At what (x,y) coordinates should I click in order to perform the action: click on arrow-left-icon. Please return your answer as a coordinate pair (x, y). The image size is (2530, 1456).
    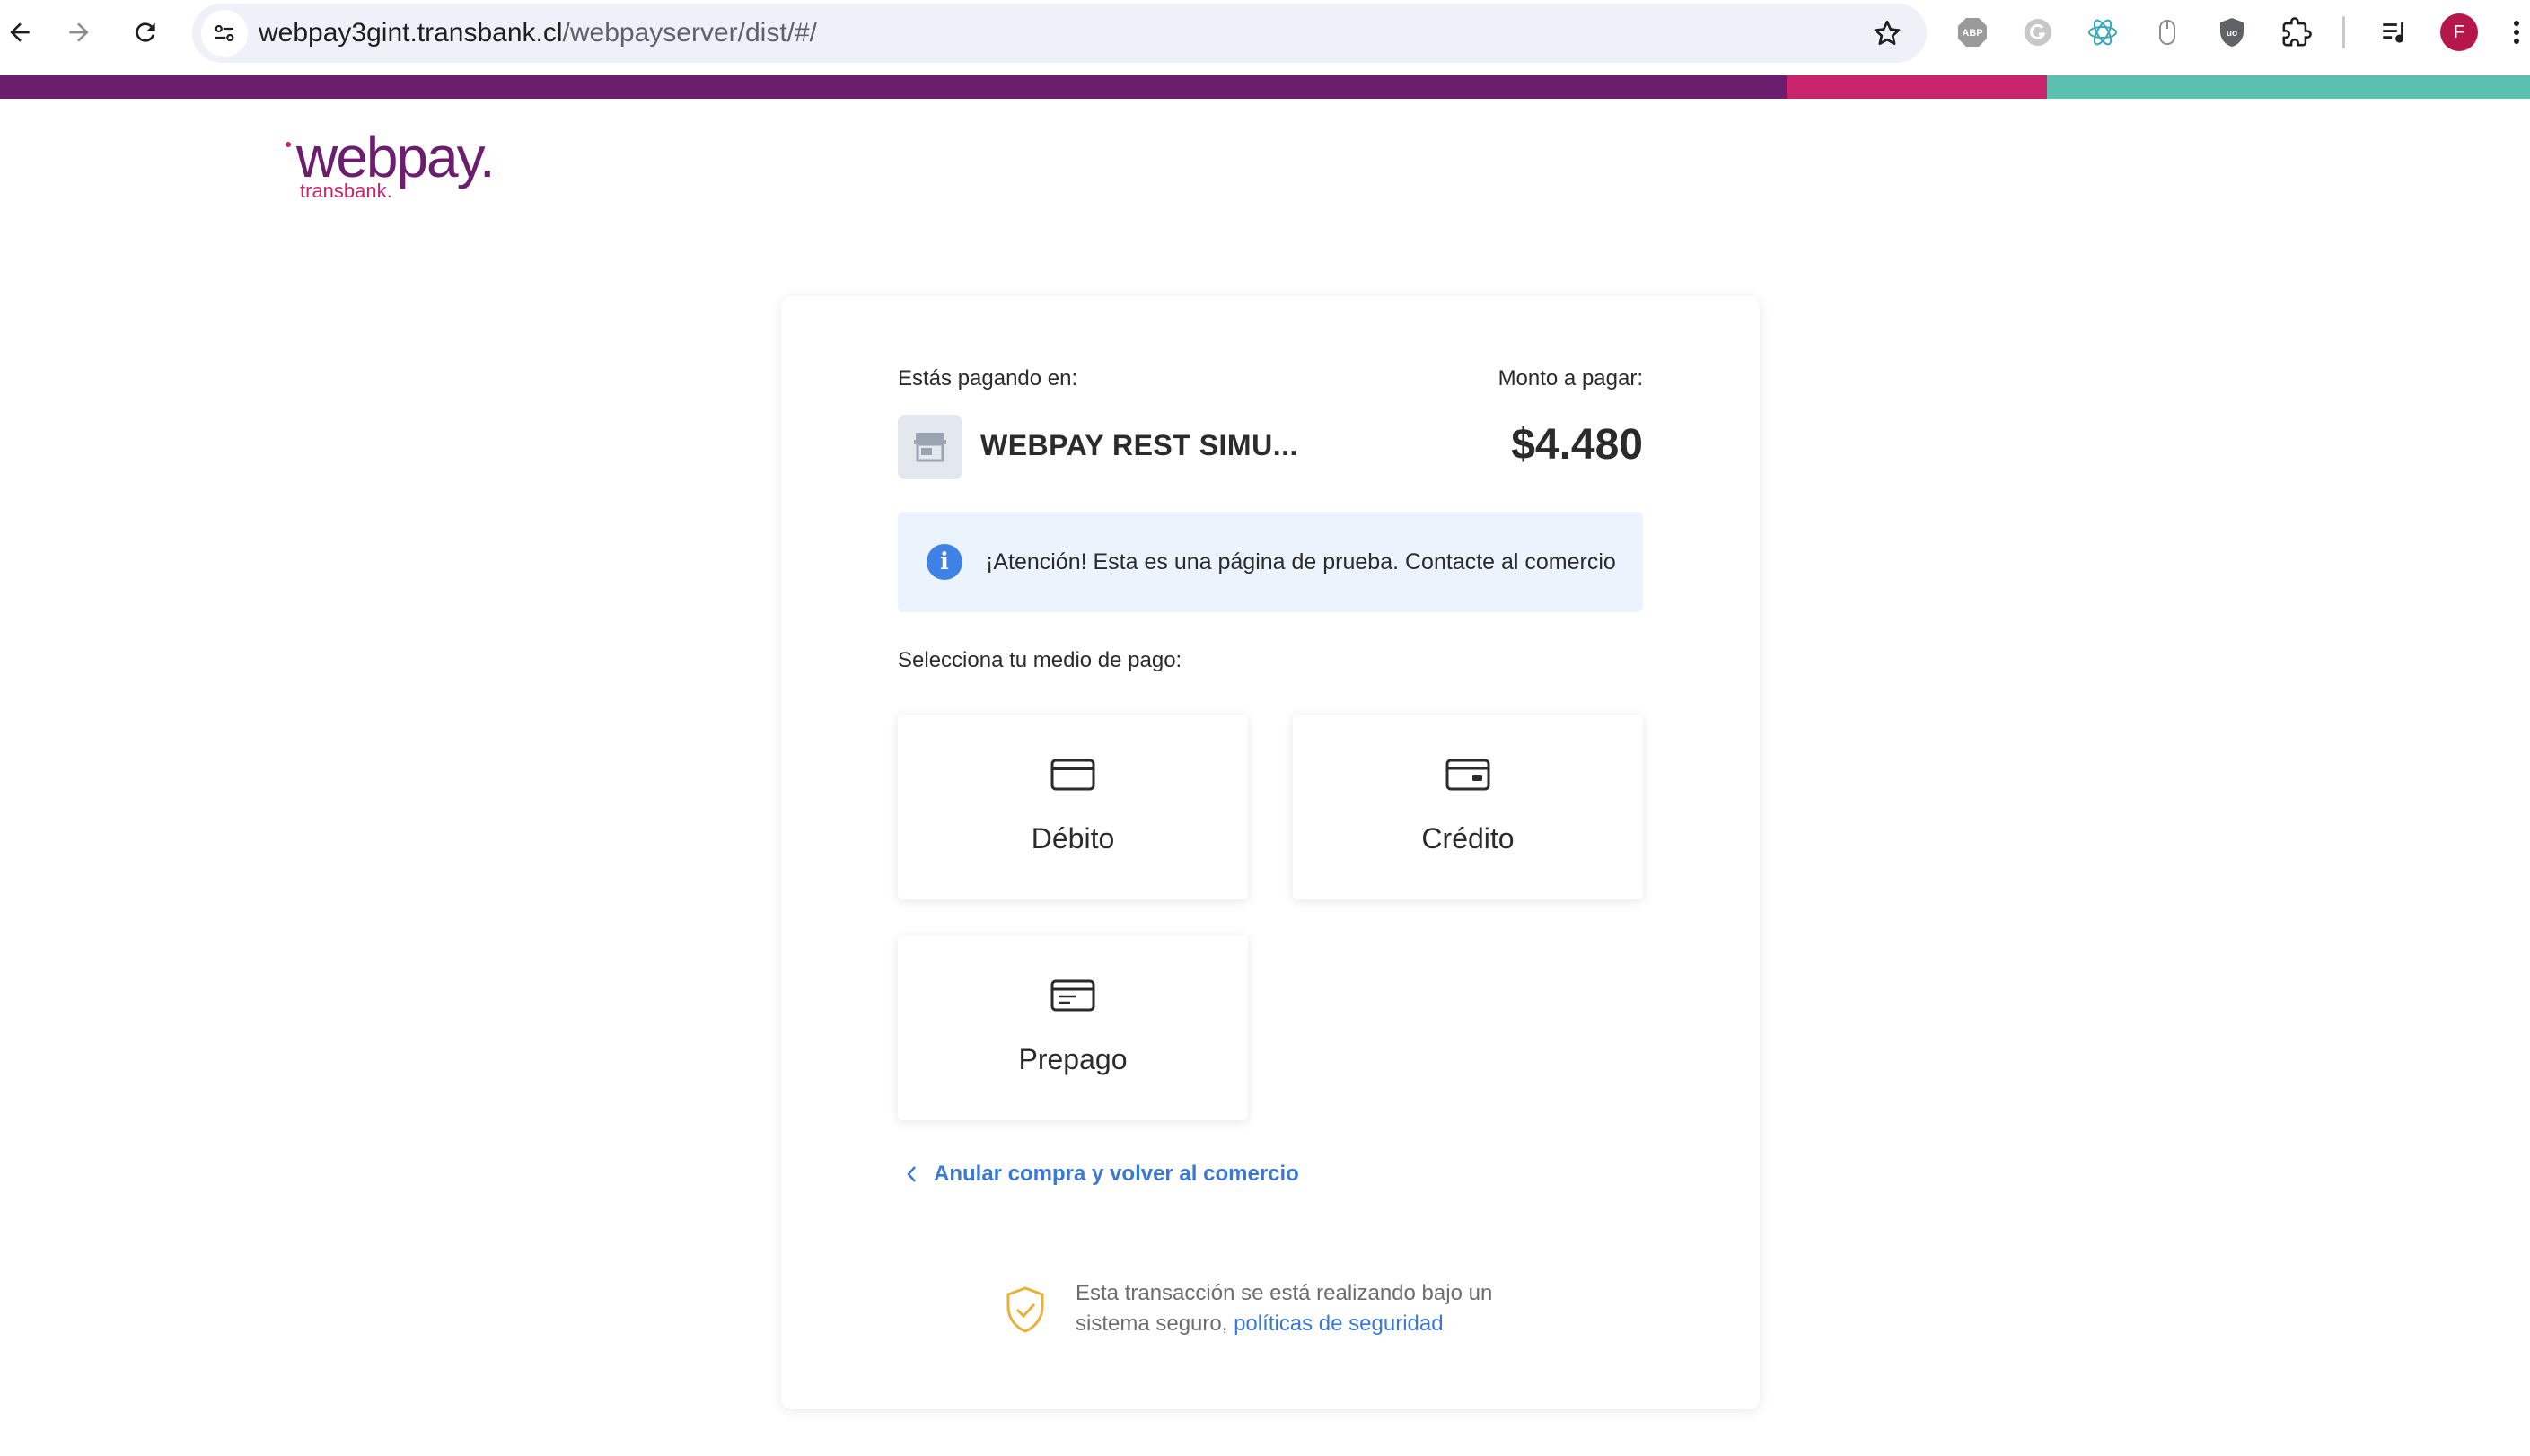
    Looking at the image, I should click on (20, 32).